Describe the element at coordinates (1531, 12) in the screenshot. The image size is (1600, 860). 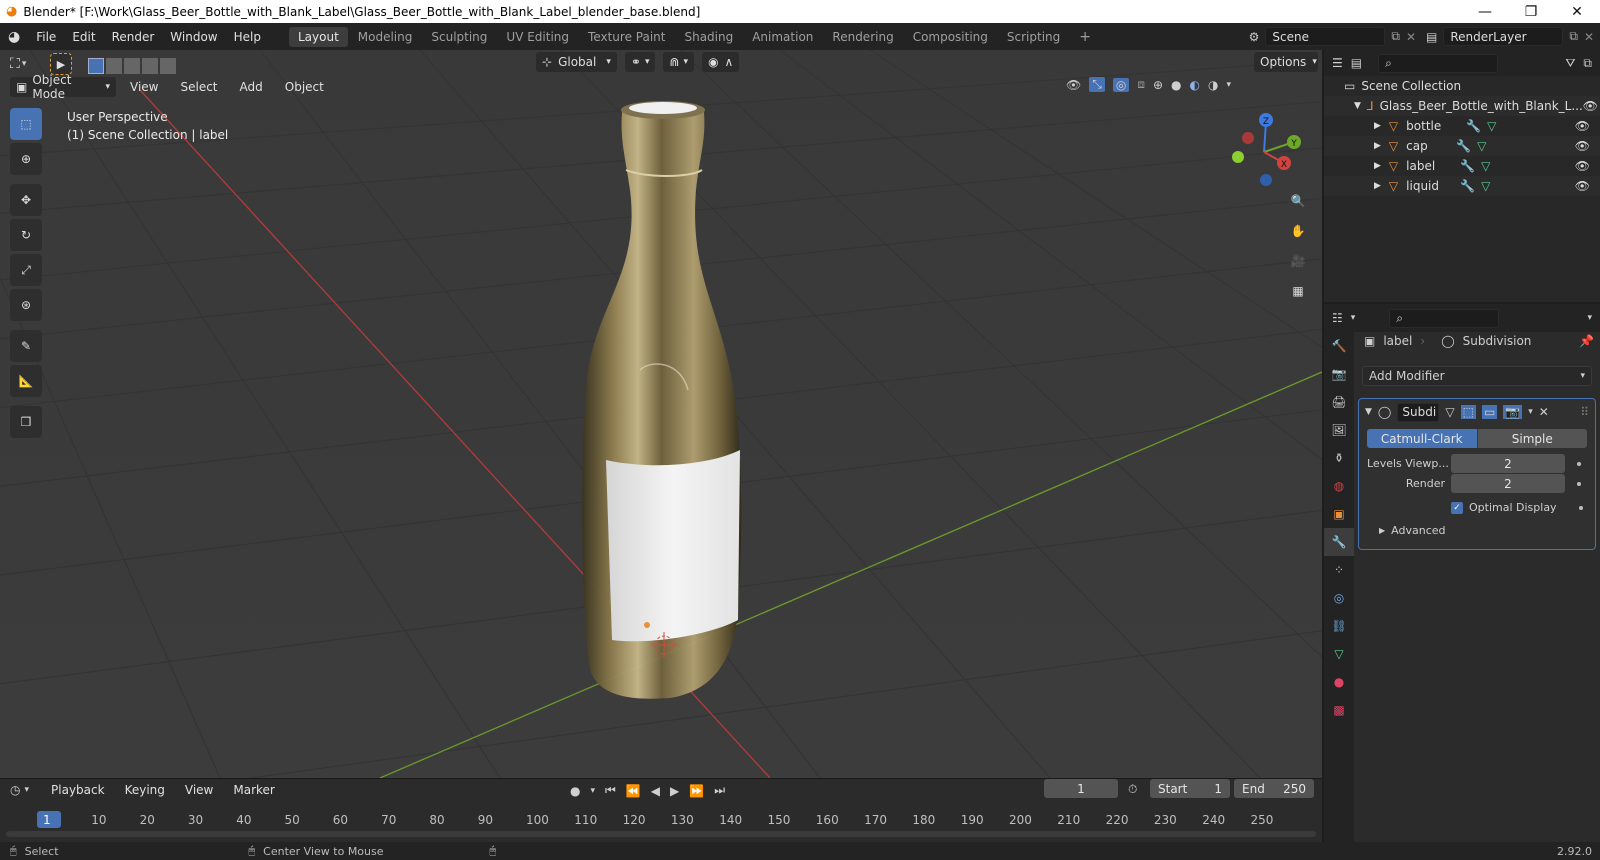
I see `restore-button: ❐` at that location.